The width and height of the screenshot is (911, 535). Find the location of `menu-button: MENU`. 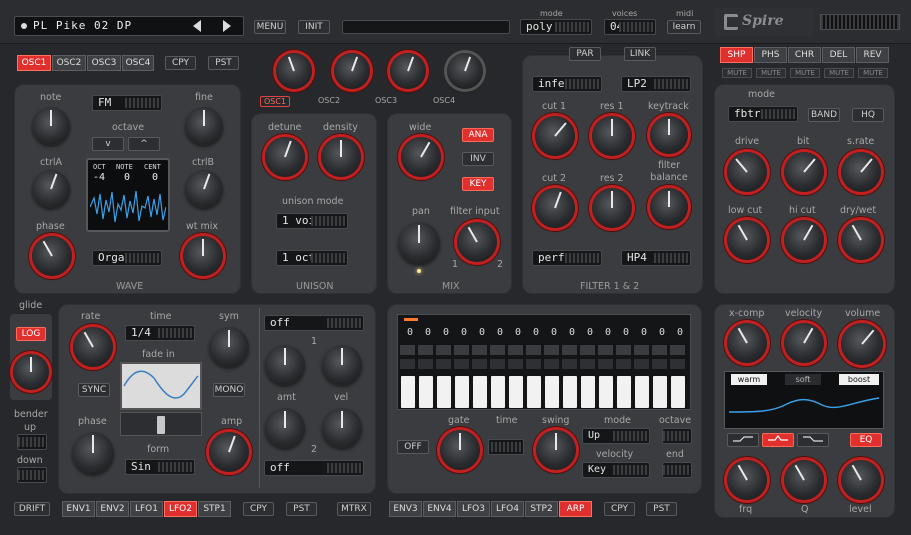

menu-button: MENU is located at coordinates (270, 27).